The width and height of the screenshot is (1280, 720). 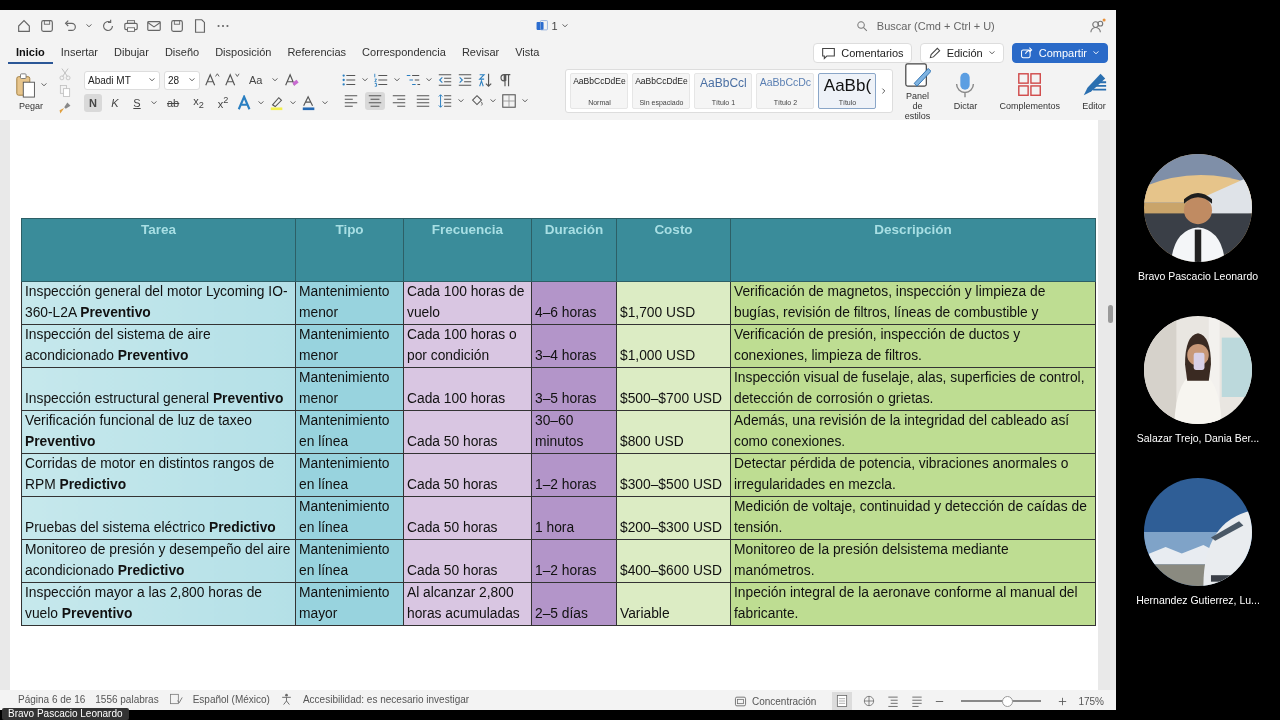 I want to click on line-spacing-icon, so click(x=445, y=101).